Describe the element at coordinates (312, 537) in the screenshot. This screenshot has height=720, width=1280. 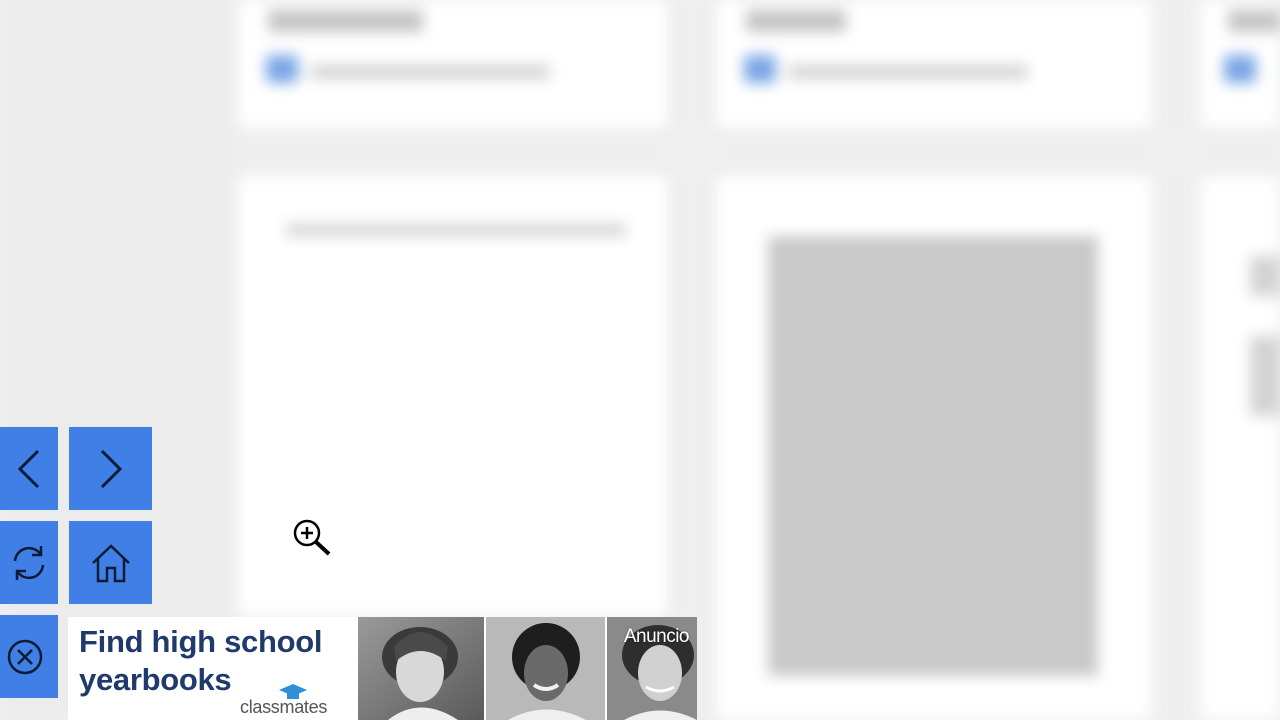
I see `zoom-in-cursor-icon` at that location.